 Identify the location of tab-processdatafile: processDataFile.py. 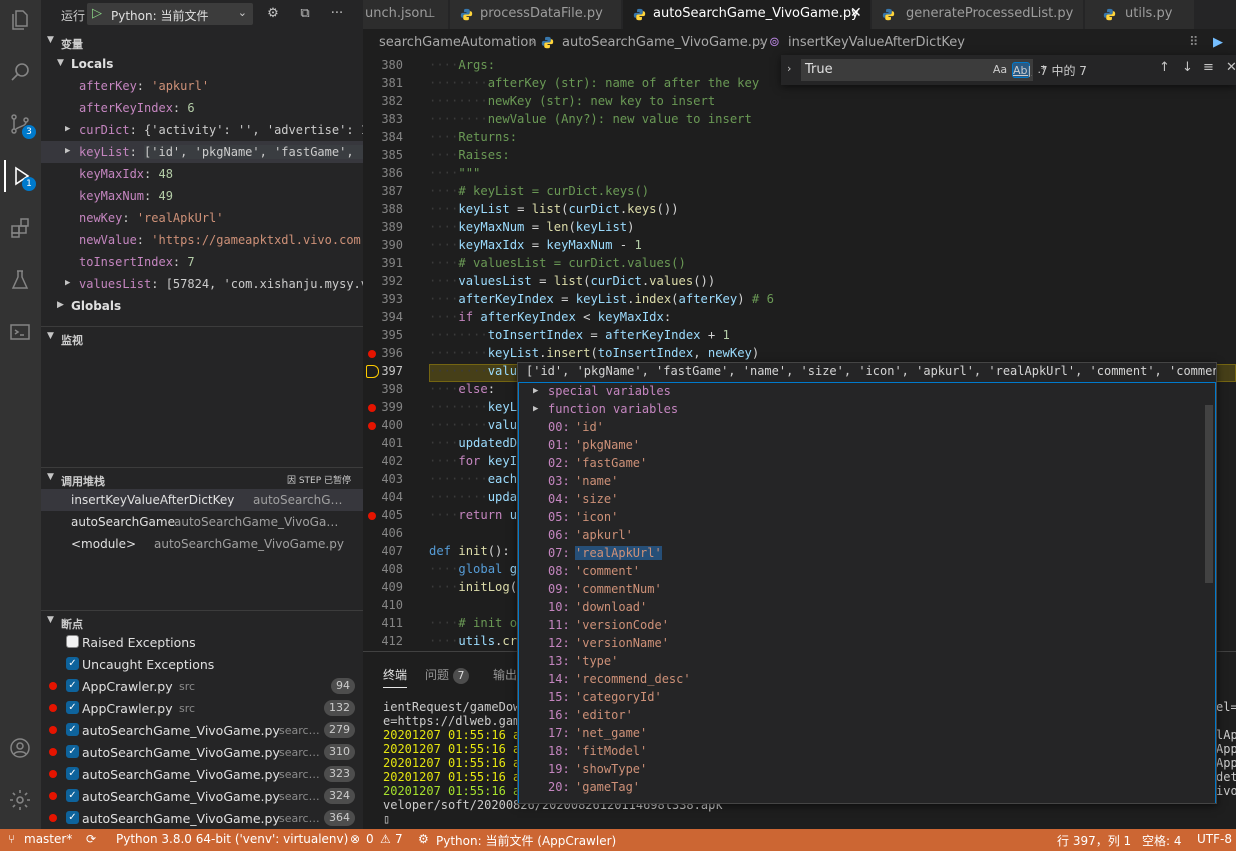
(536, 14).